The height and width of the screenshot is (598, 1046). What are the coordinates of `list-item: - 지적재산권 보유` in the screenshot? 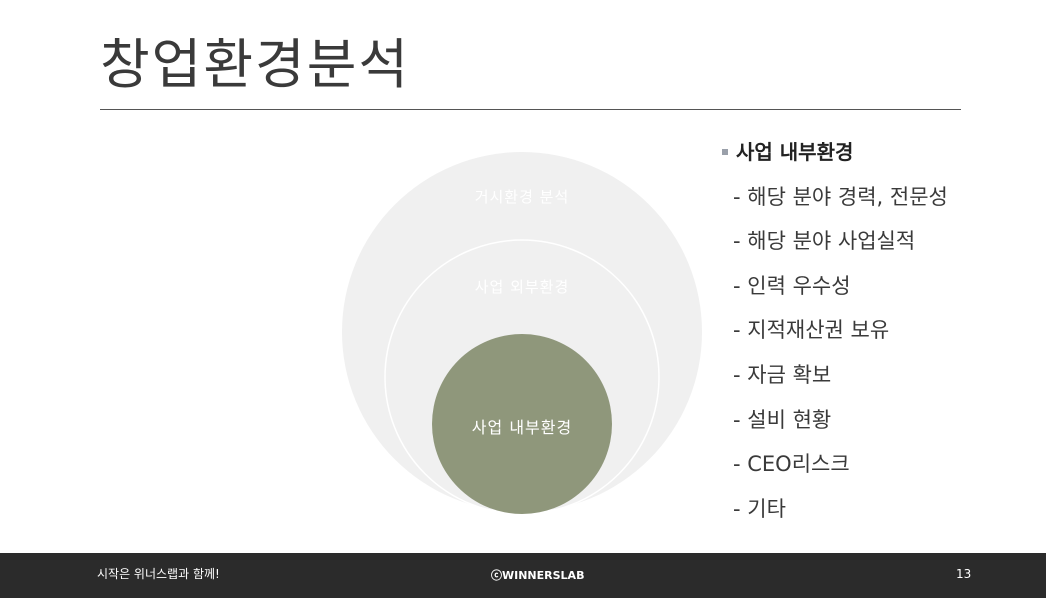 It's located at (811, 330).